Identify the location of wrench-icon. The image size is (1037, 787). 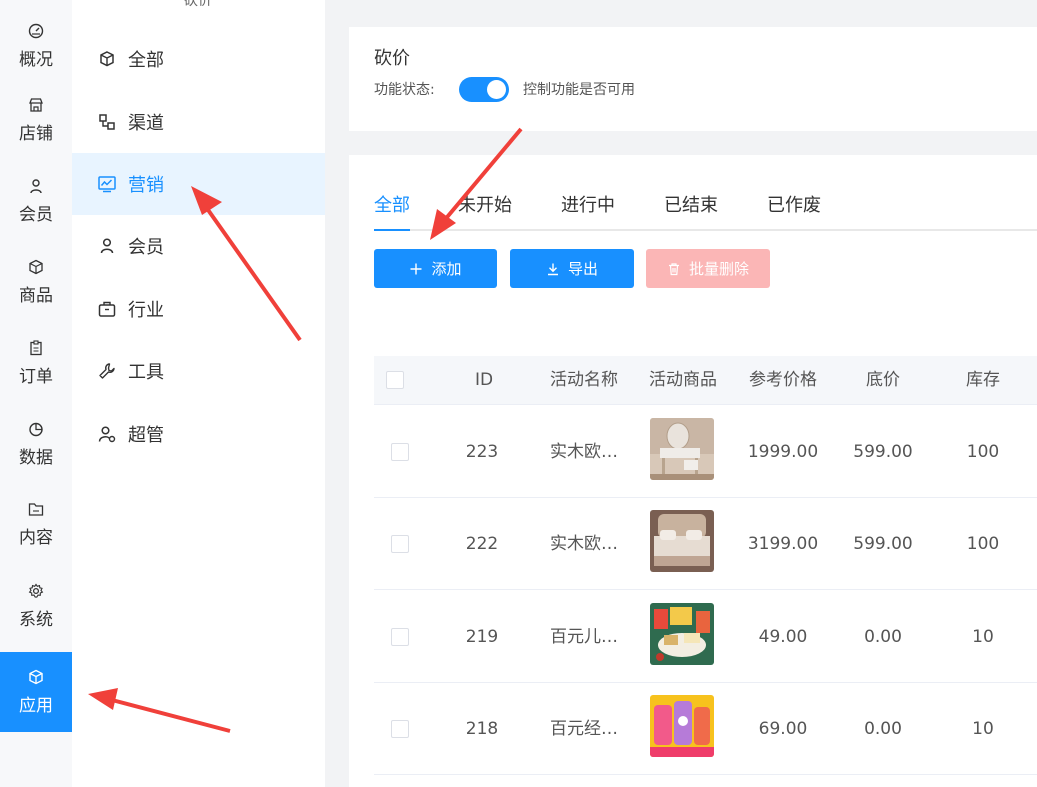
(107, 371).